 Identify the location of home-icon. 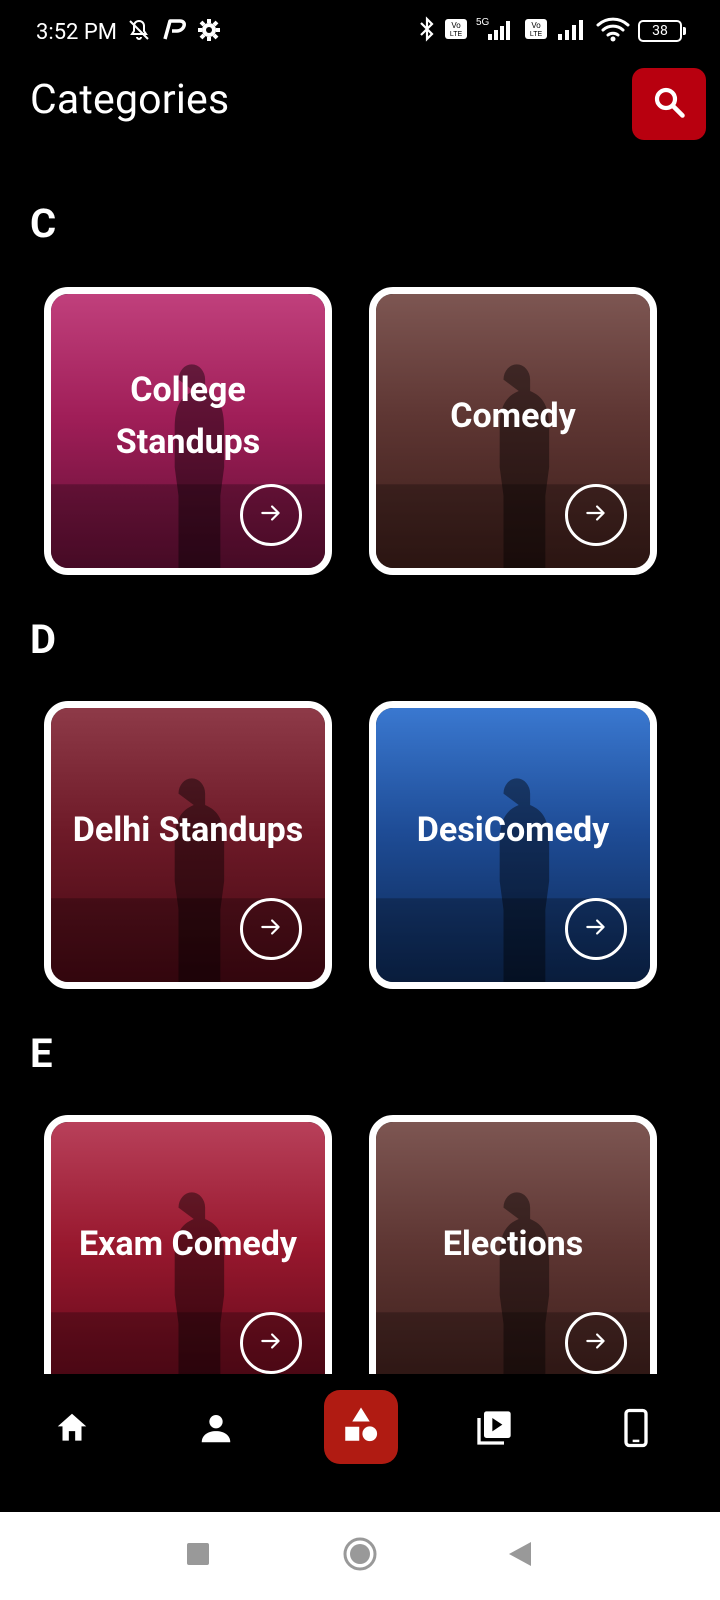
(72, 1430).